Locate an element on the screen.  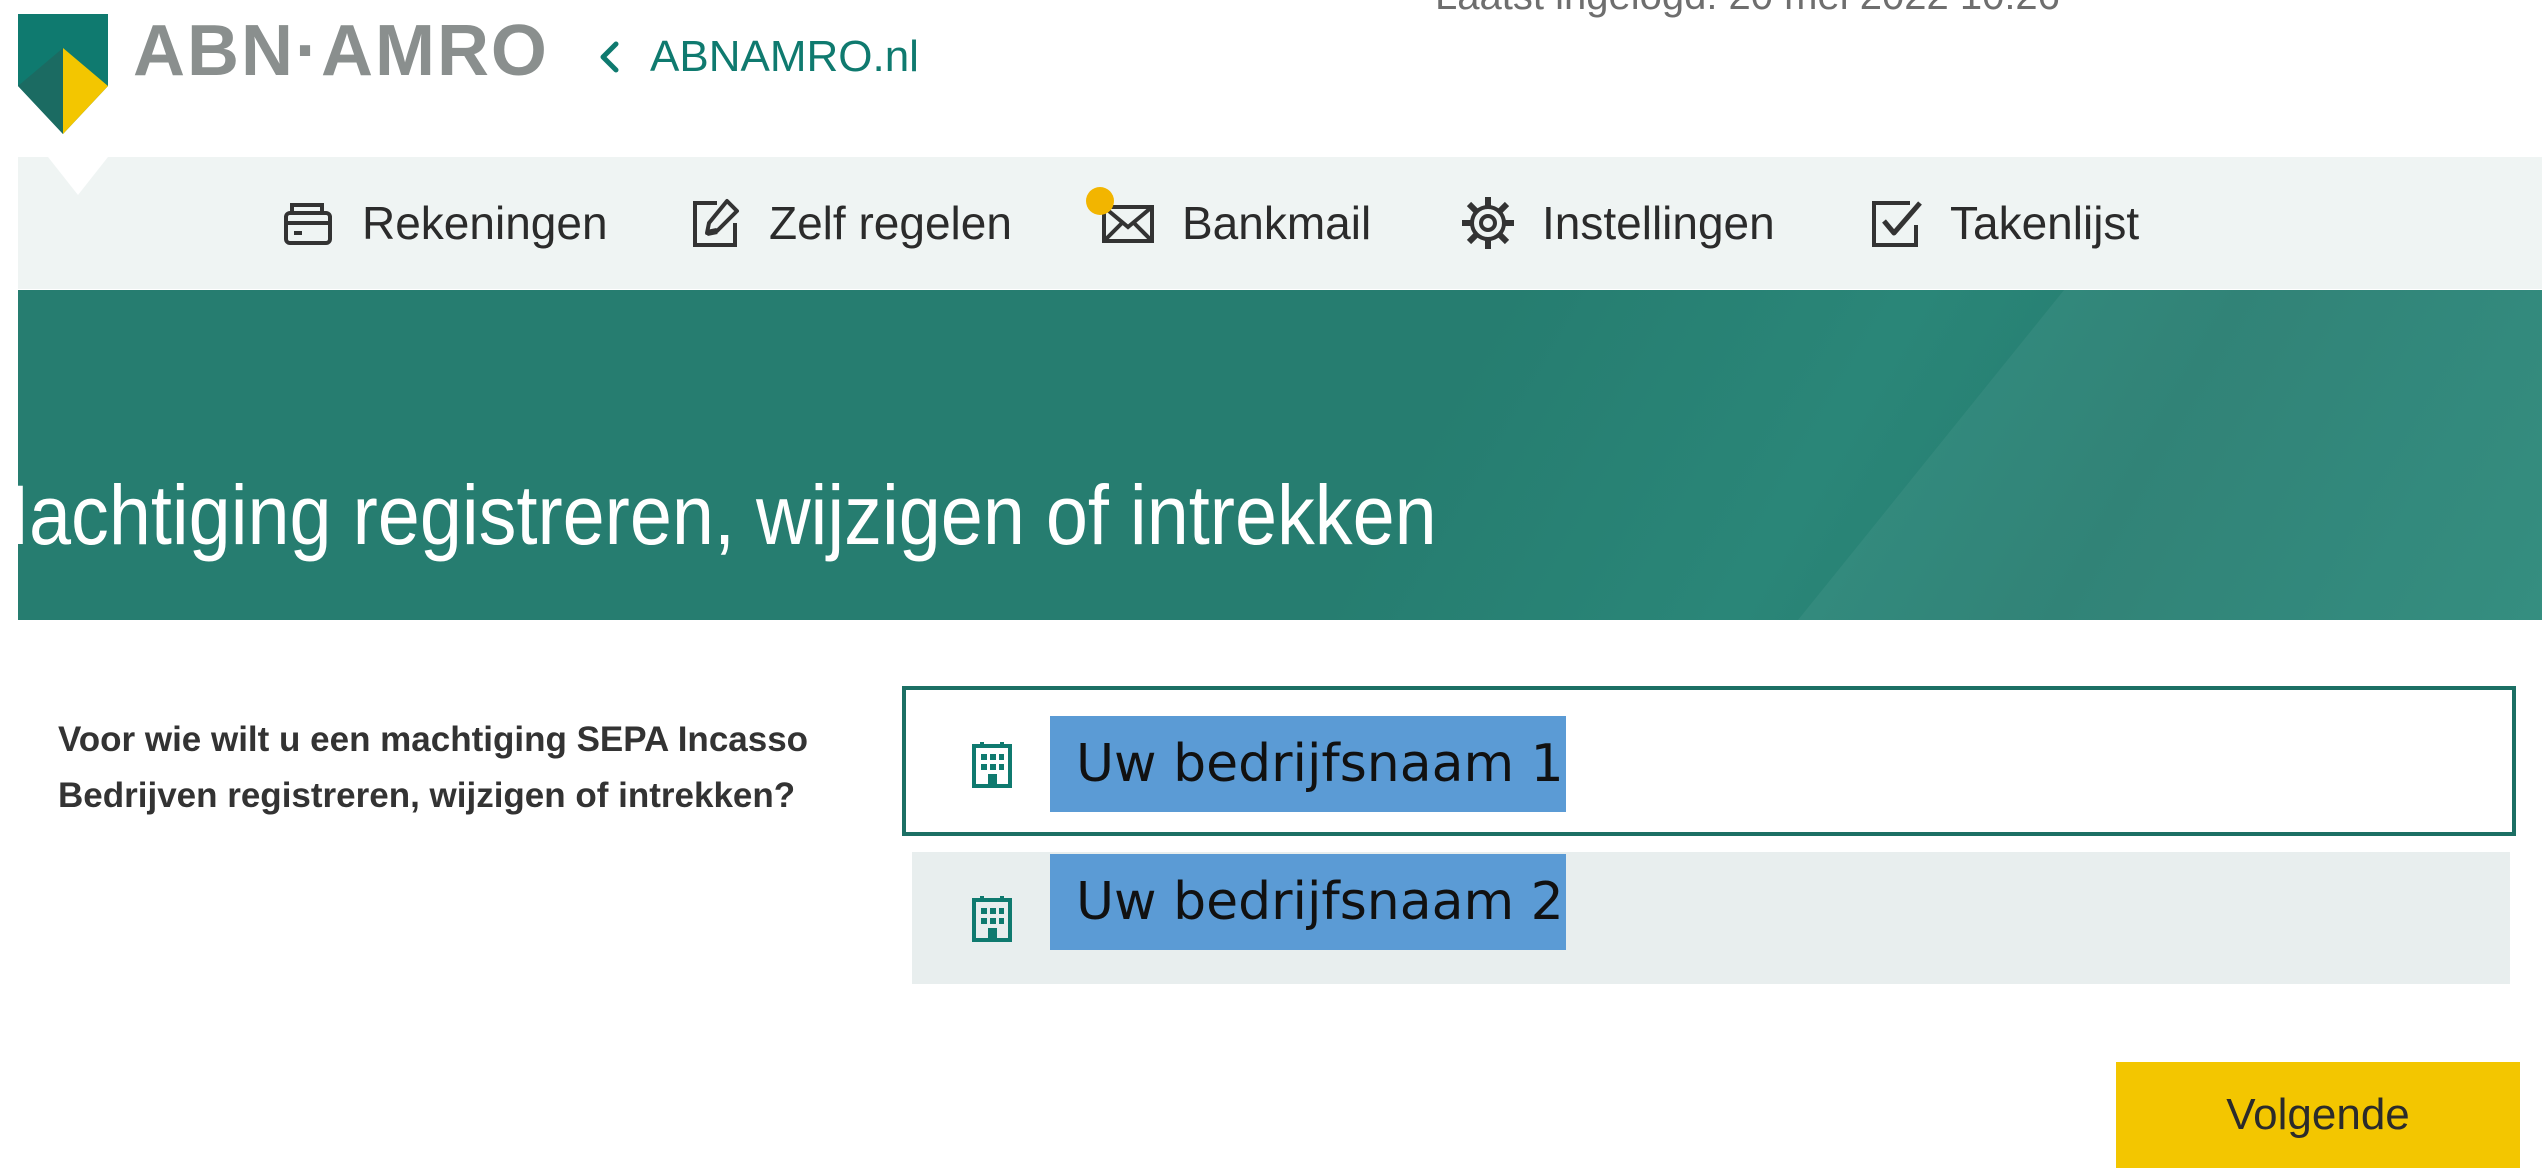
nav-label-instellingen: Instellingen is located at coordinates (1658, 223).